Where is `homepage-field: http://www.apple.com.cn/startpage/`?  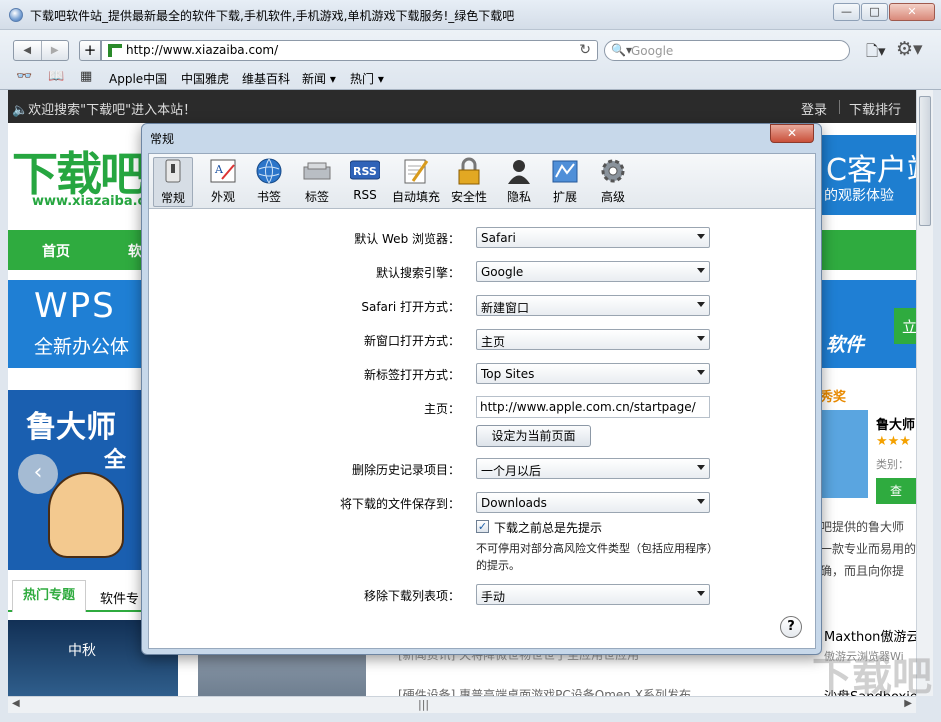 homepage-field: http://www.apple.com.cn/startpage/ is located at coordinates (593, 407).